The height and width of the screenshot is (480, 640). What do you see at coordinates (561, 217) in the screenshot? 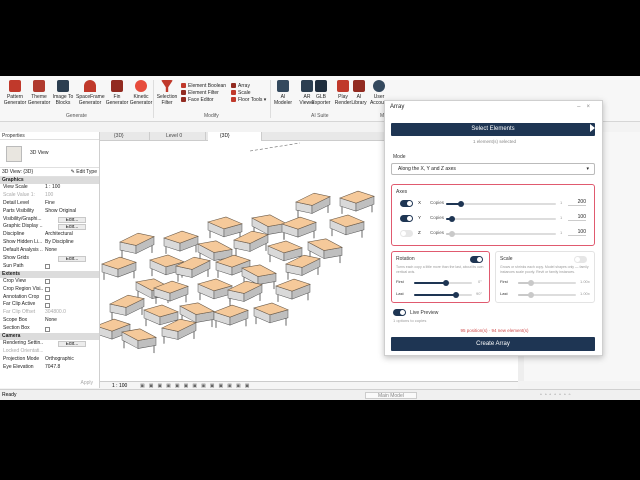
I see `slider-min: 1` at bounding box center [561, 217].